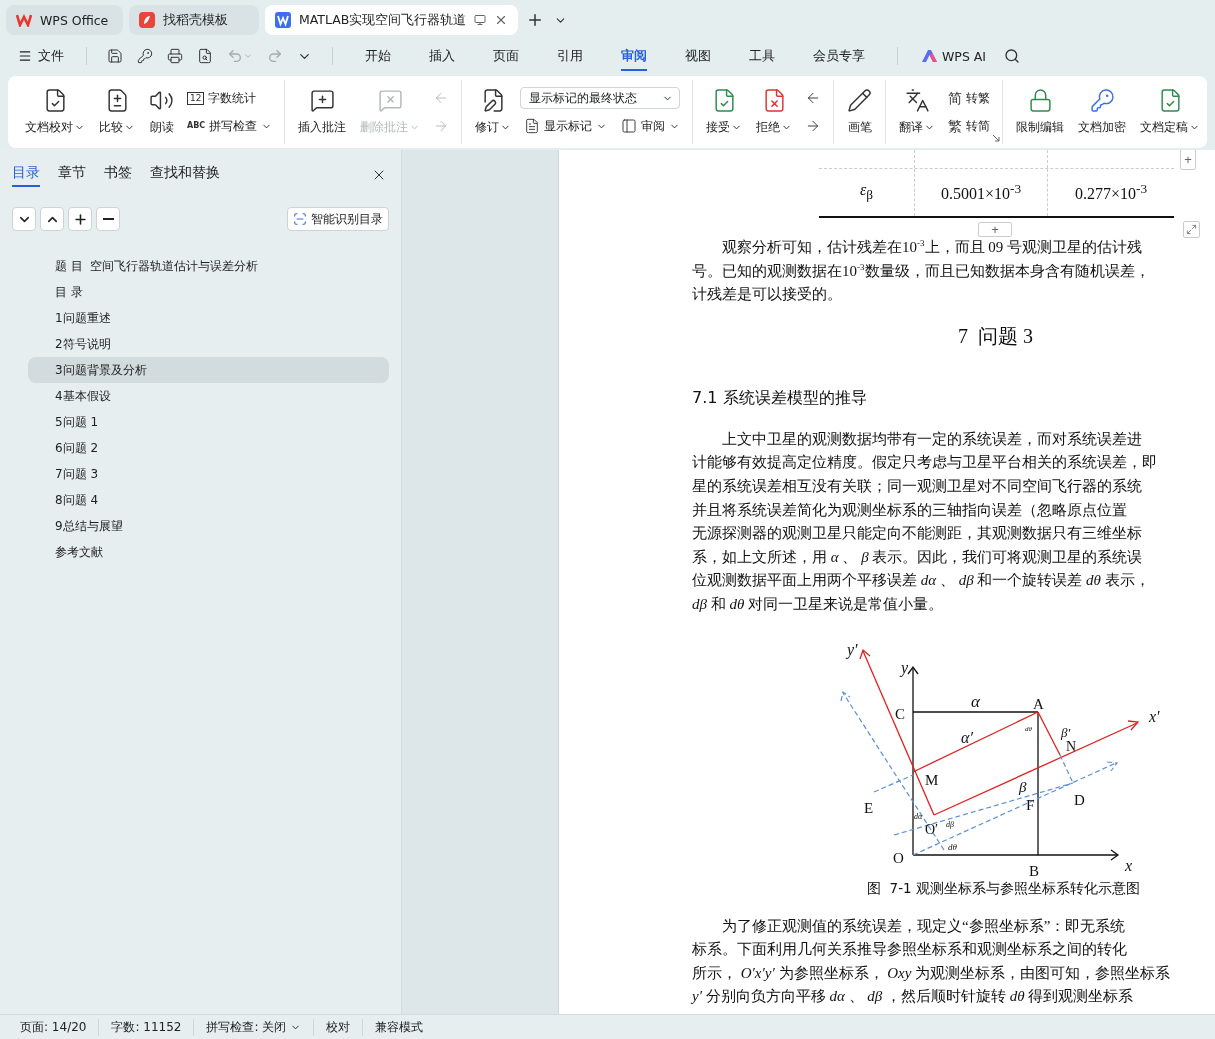  Describe the element at coordinates (161, 100) in the screenshot. I see `speaker-icon` at that location.